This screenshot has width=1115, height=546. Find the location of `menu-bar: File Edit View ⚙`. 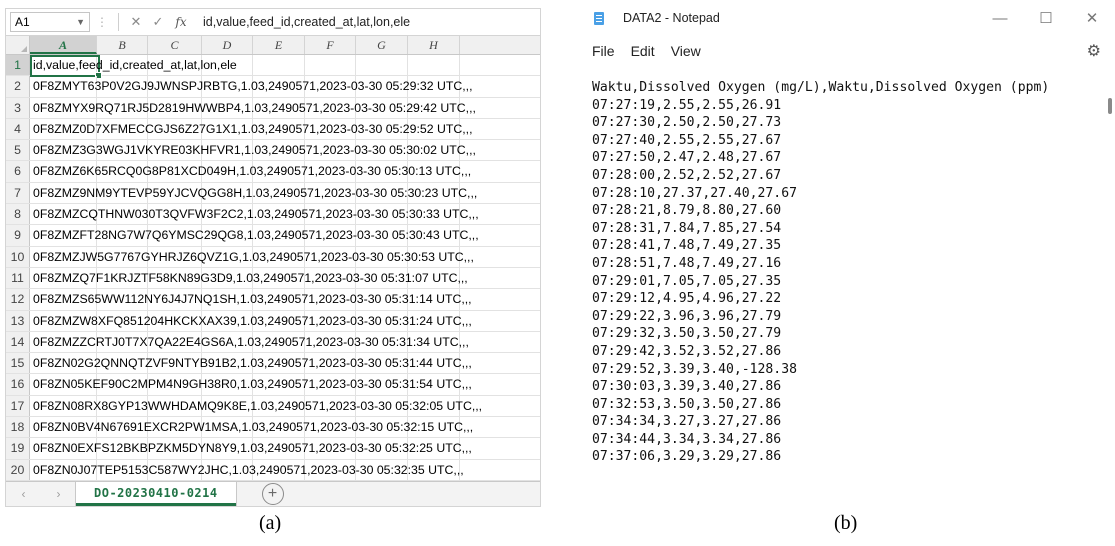

menu-bar: File Edit View ⚙ is located at coordinates (848, 51).